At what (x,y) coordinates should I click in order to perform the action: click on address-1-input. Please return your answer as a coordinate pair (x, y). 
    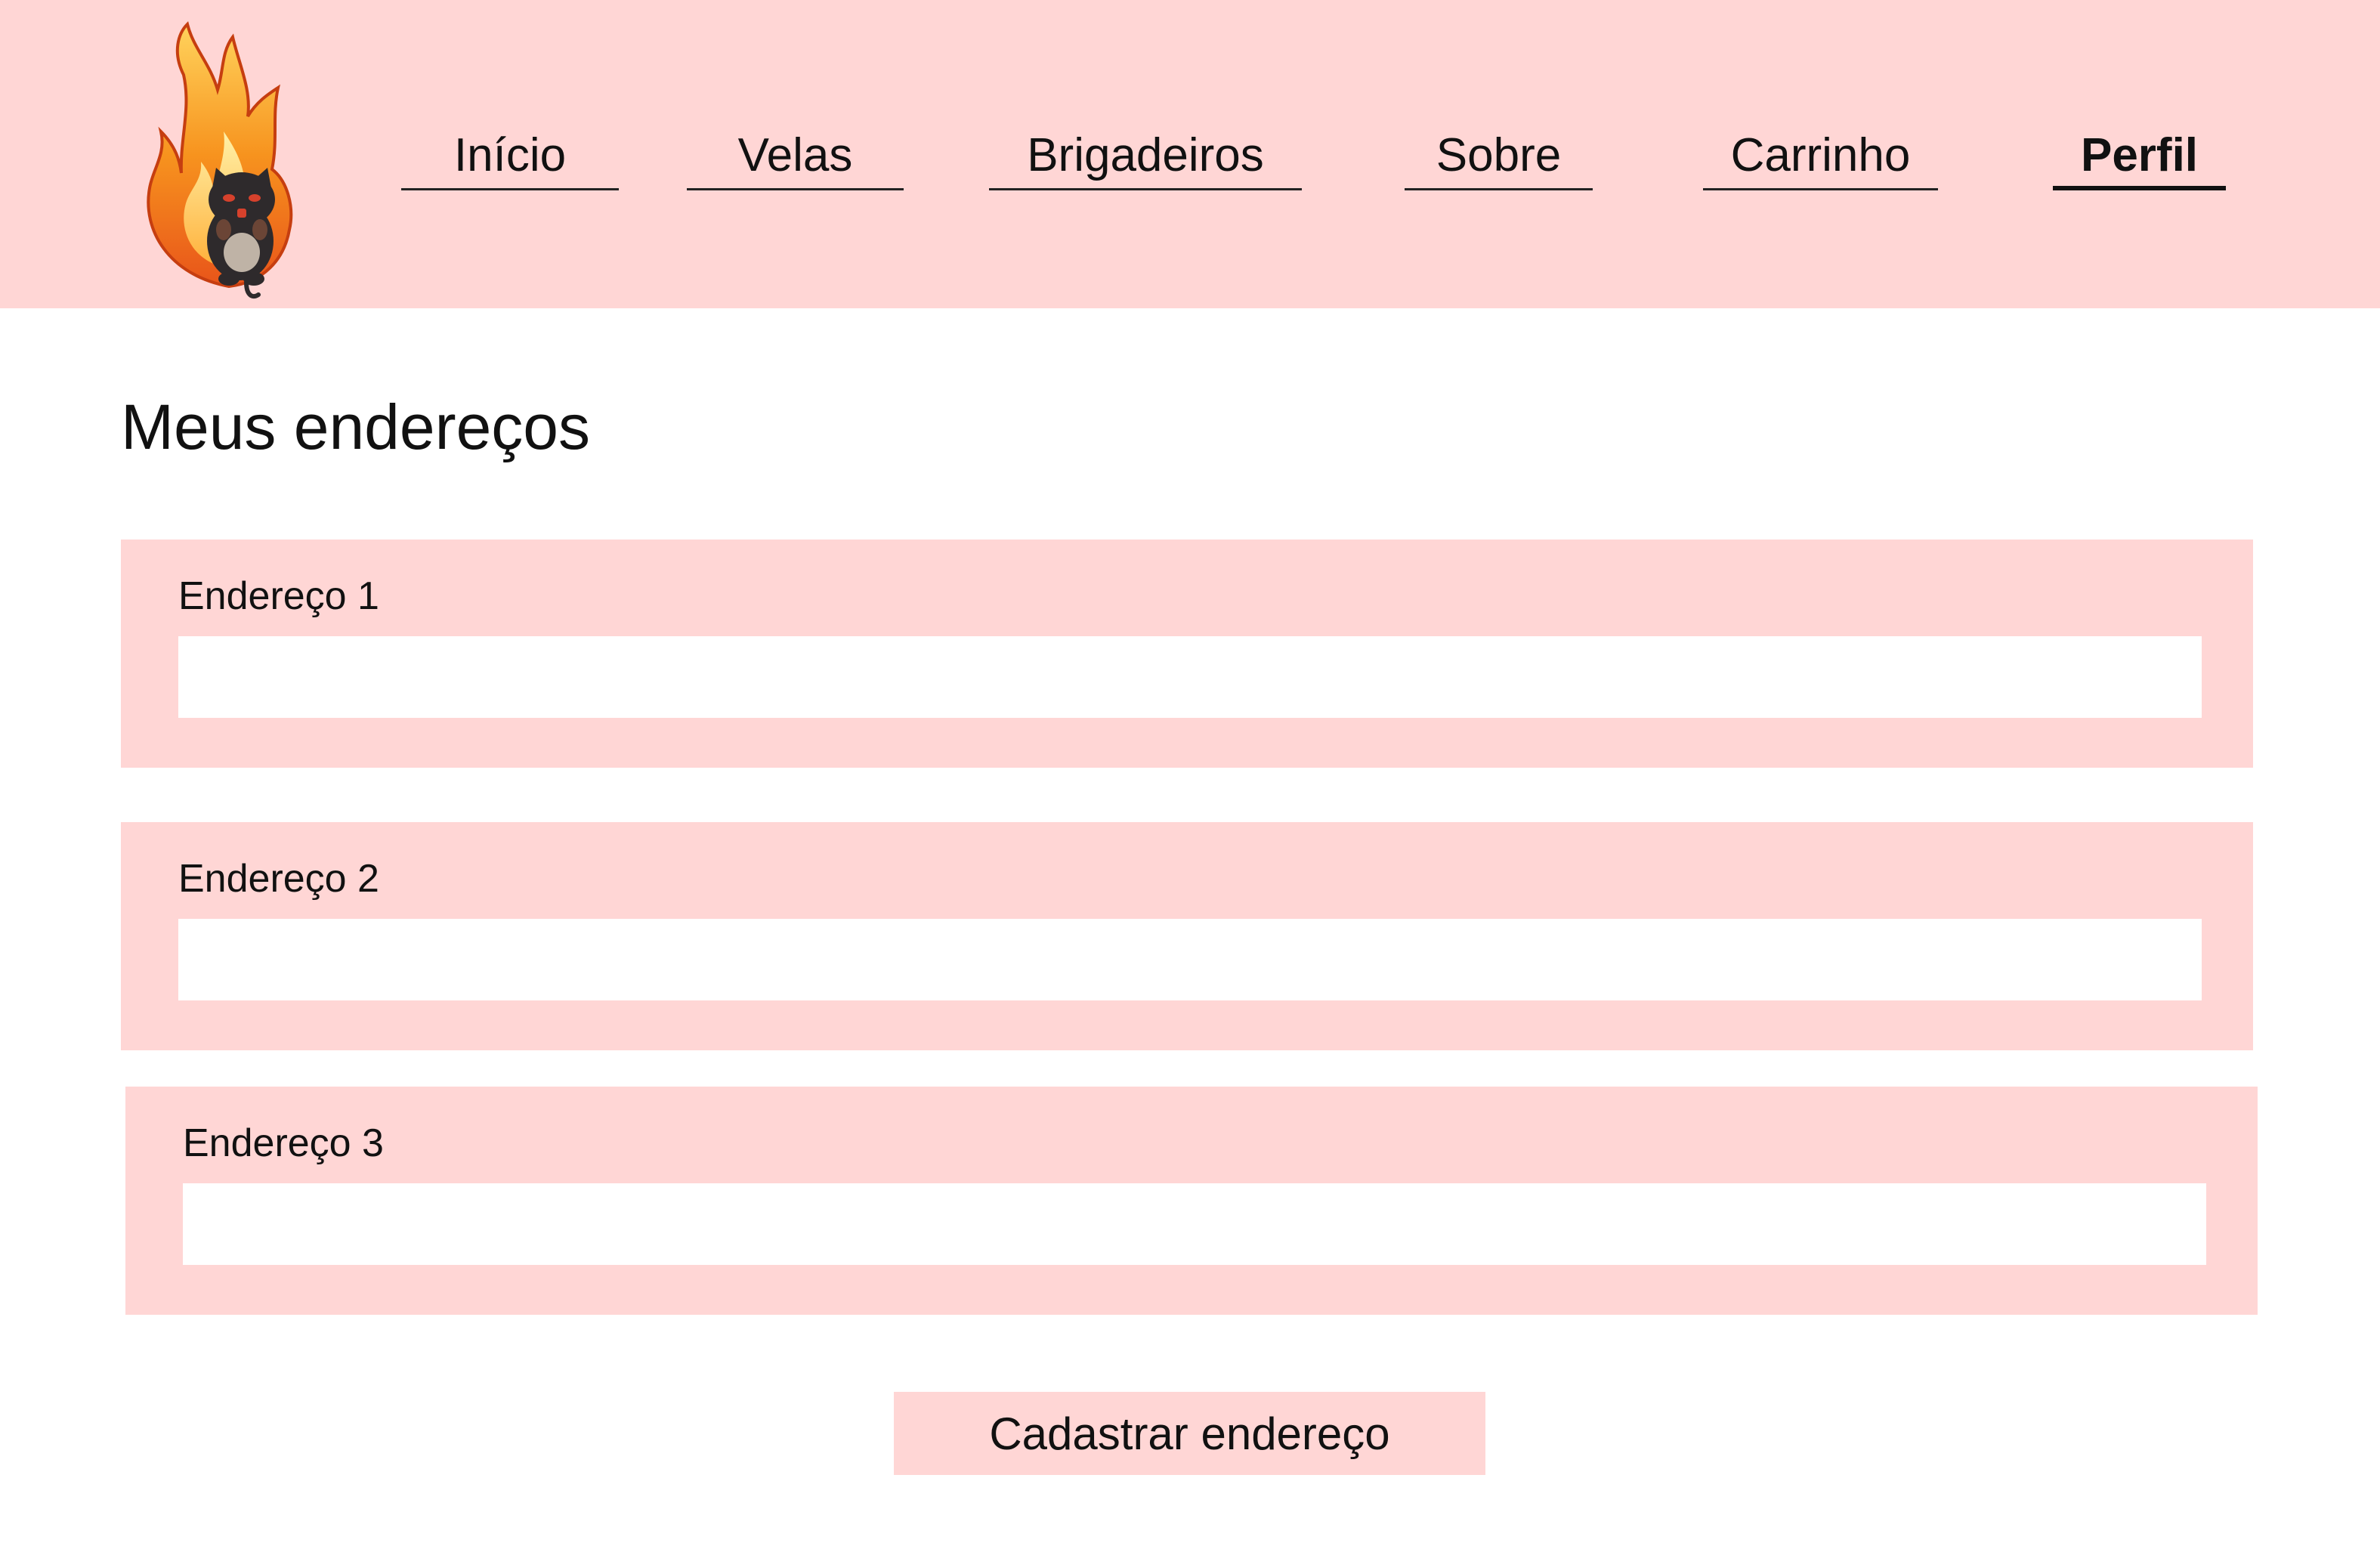
    Looking at the image, I should click on (1190, 677).